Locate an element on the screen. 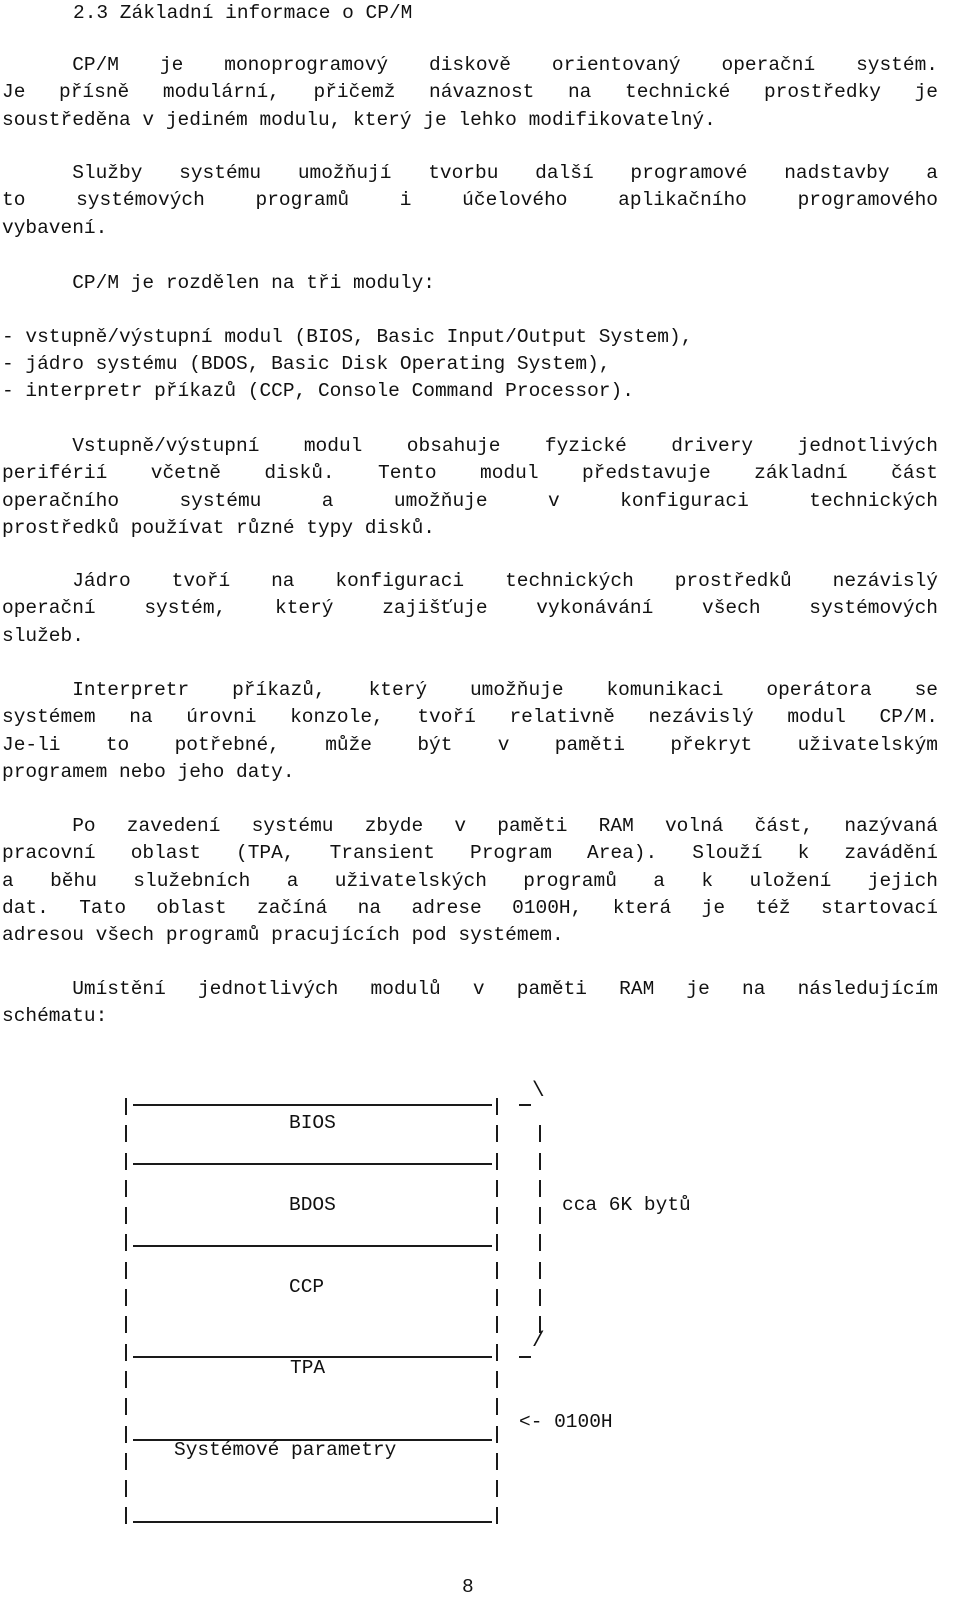 The width and height of the screenshot is (960, 1601). block-label-system-parameters: Systémové parametry is located at coordinates (285, 1450).